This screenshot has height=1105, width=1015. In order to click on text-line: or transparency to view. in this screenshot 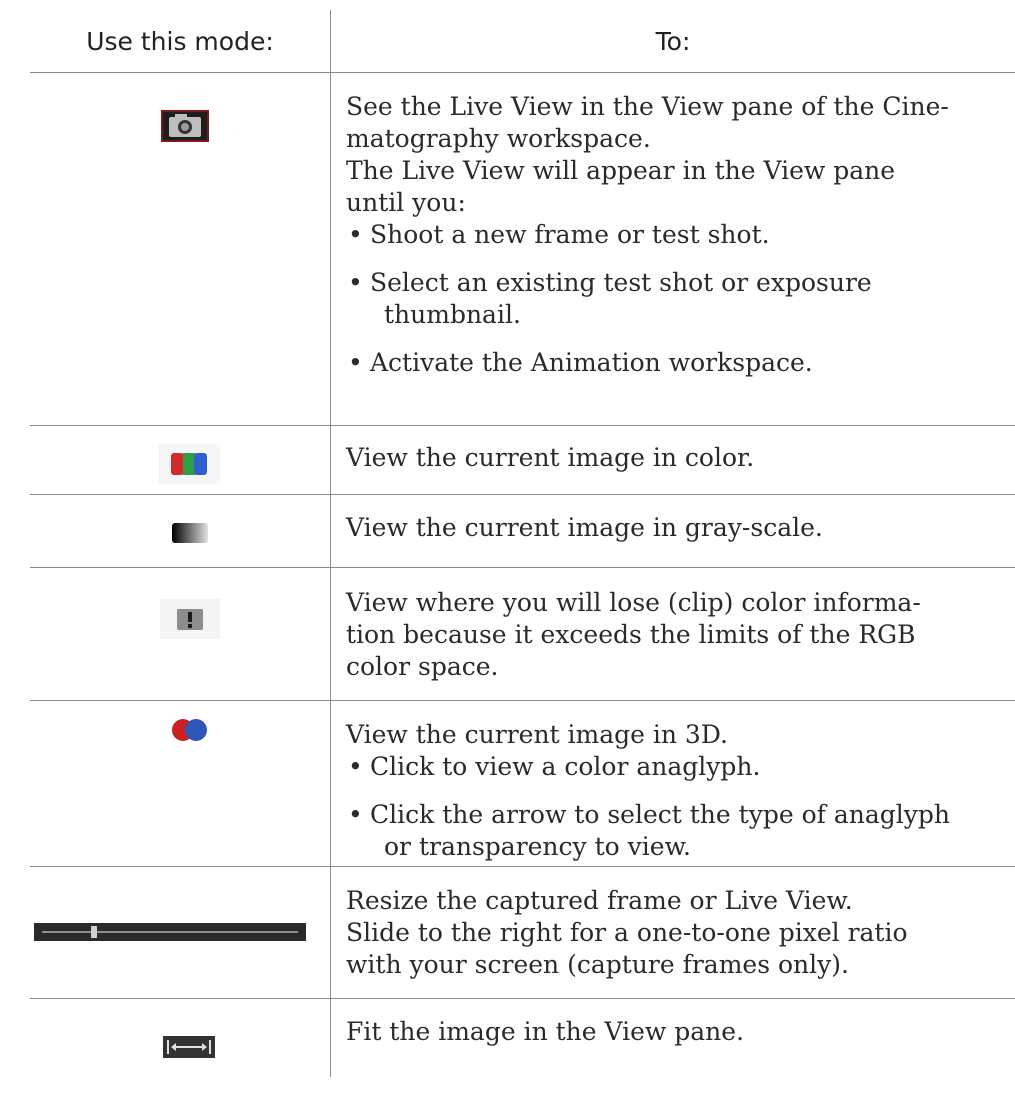, I will do `click(537, 846)`.